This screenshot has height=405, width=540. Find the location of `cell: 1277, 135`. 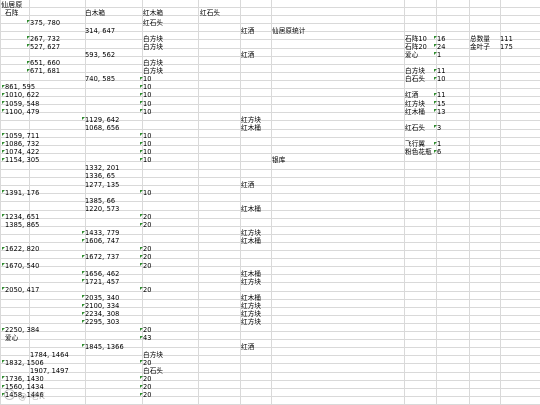

cell: 1277, 135 is located at coordinates (102, 185).